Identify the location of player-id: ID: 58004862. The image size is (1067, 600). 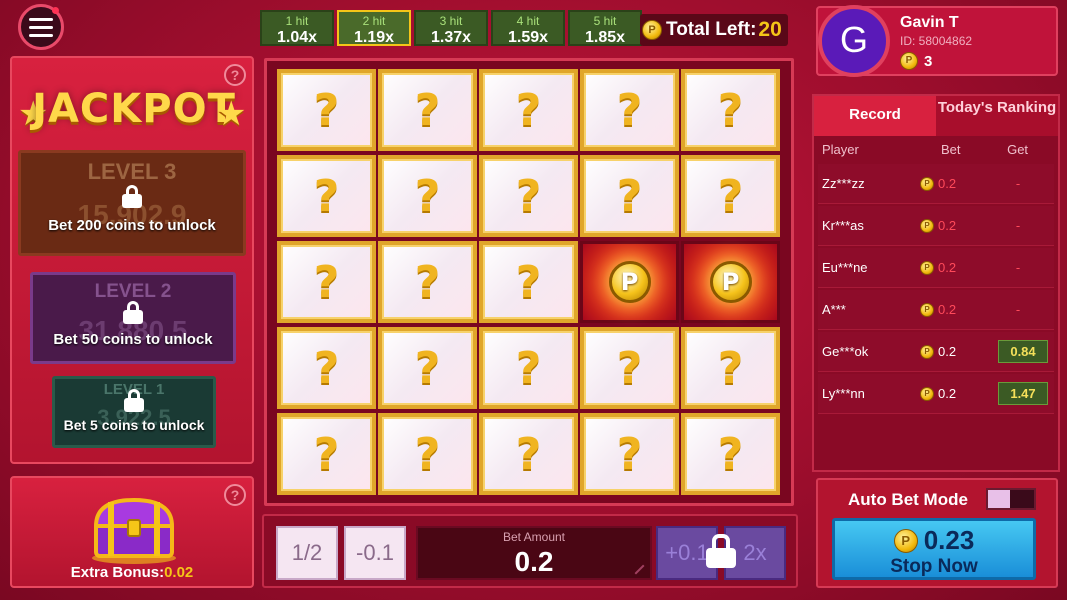
(936, 41).